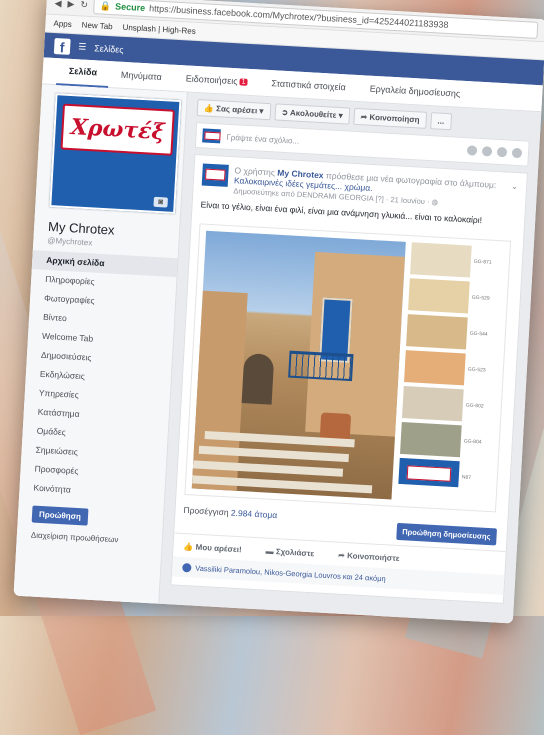 This screenshot has height=735, width=544. I want to click on share-post-button: ➦ Κοινοποιήστε, so click(369, 556).